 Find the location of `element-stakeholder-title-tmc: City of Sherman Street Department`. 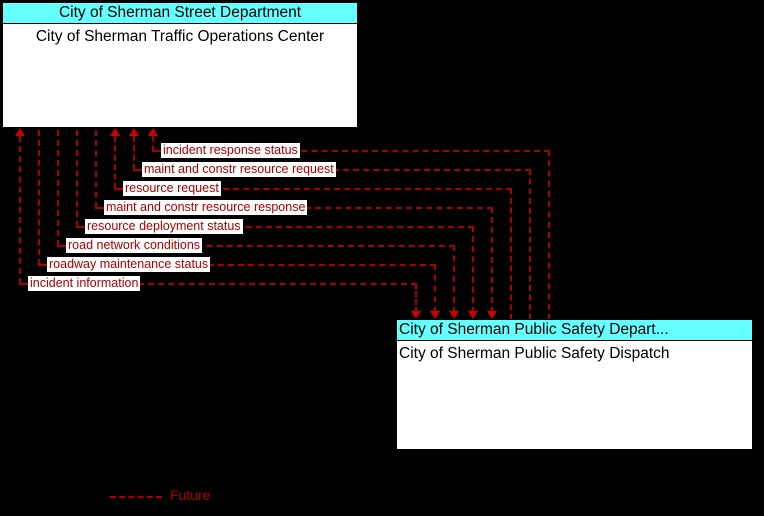

element-stakeholder-title-tmc: City of Sherman Street Department is located at coordinates (180, 13).